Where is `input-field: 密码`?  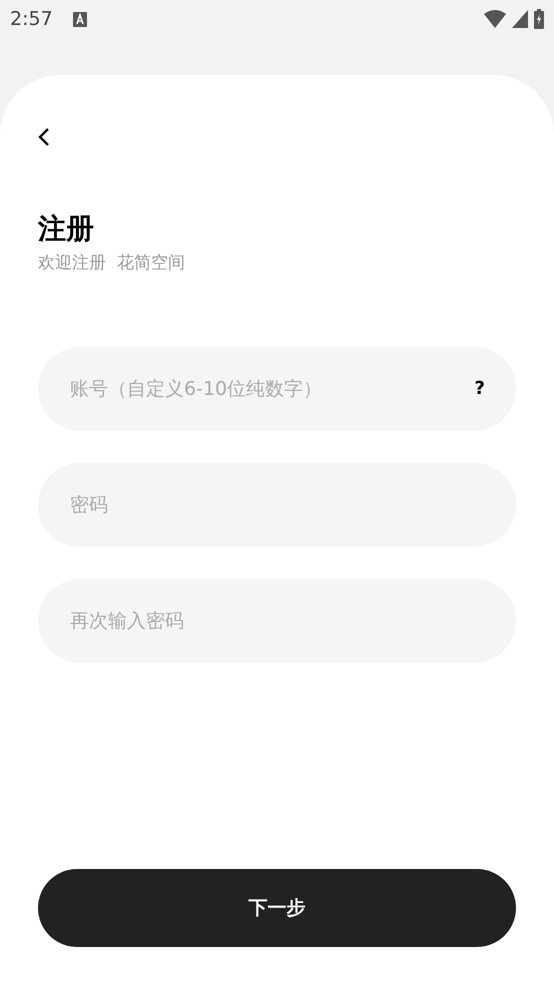
input-field: 密码 is located at coordinates (277, 504).